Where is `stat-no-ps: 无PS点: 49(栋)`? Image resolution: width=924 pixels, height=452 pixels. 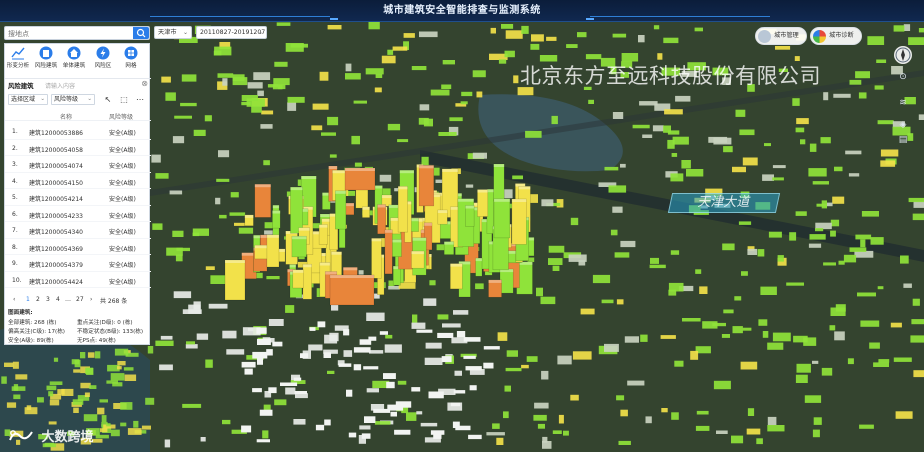 stat-no-ps: 无PS点: 49(栋) is located at coordinates (96, 341).